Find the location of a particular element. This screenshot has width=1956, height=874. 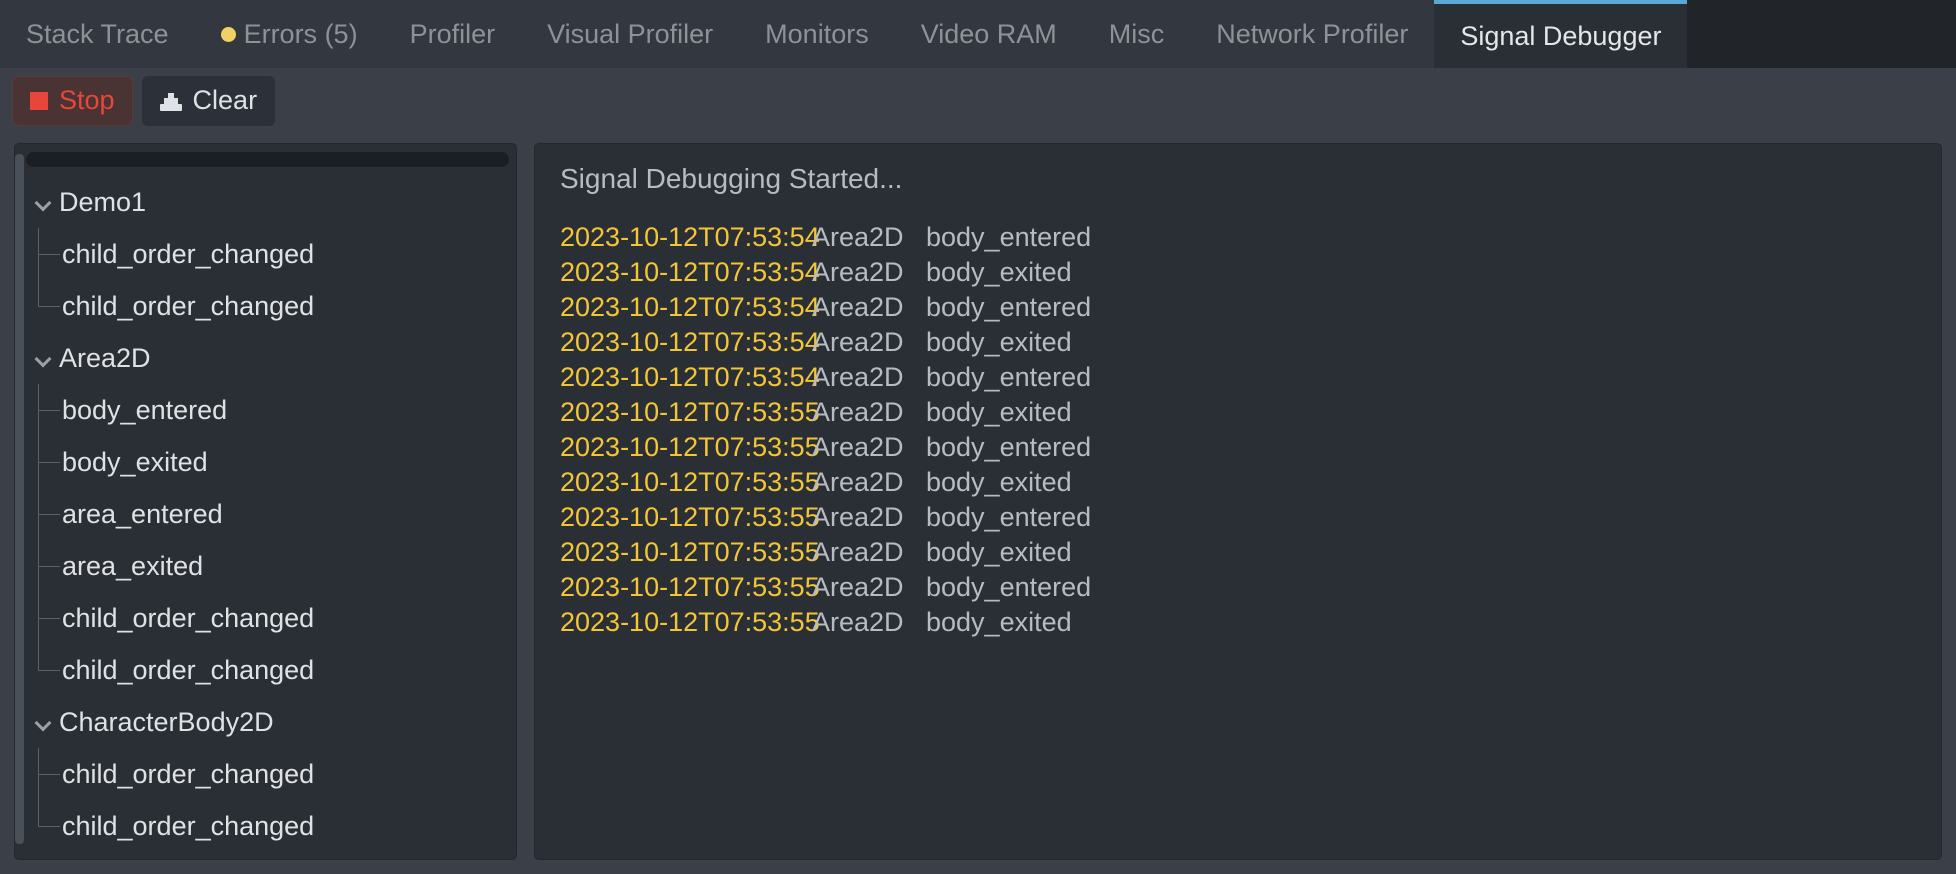

tab-stack-trace: Stack Trace is located at coordinates (97, 34).